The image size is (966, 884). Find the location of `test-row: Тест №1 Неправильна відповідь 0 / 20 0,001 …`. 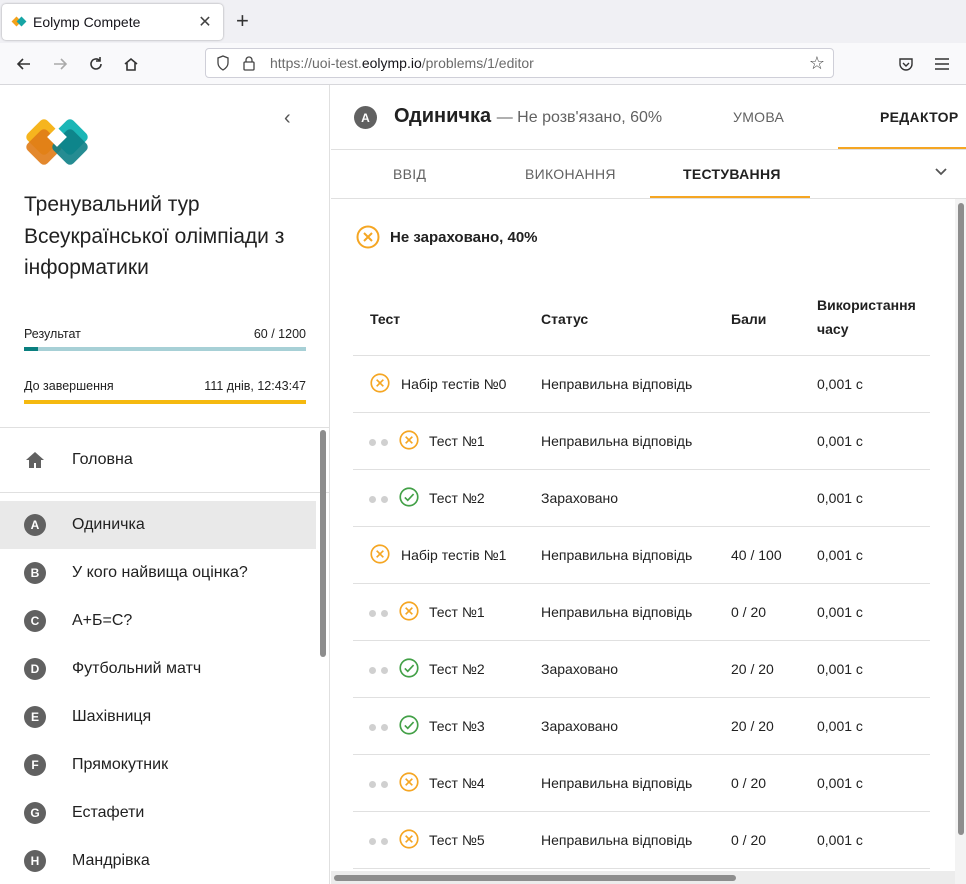

test-row: Тест №1 Неправильна відповідь 0 / 20 0,001 … is located at coordinates (641, 612).